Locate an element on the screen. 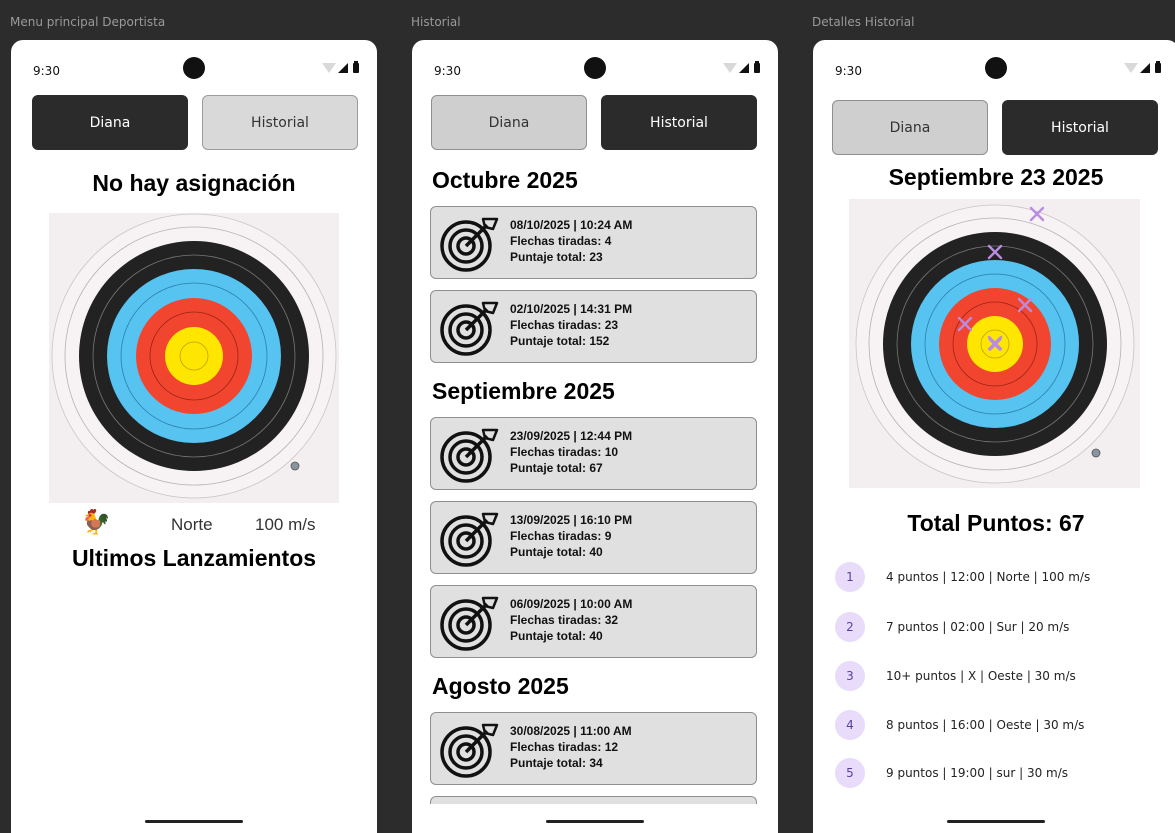 Image resolution: width=1175 pixels, height=833 pixels. wind-info: 🐓 Norte 100 m/s is located at coordinates (194, 524).